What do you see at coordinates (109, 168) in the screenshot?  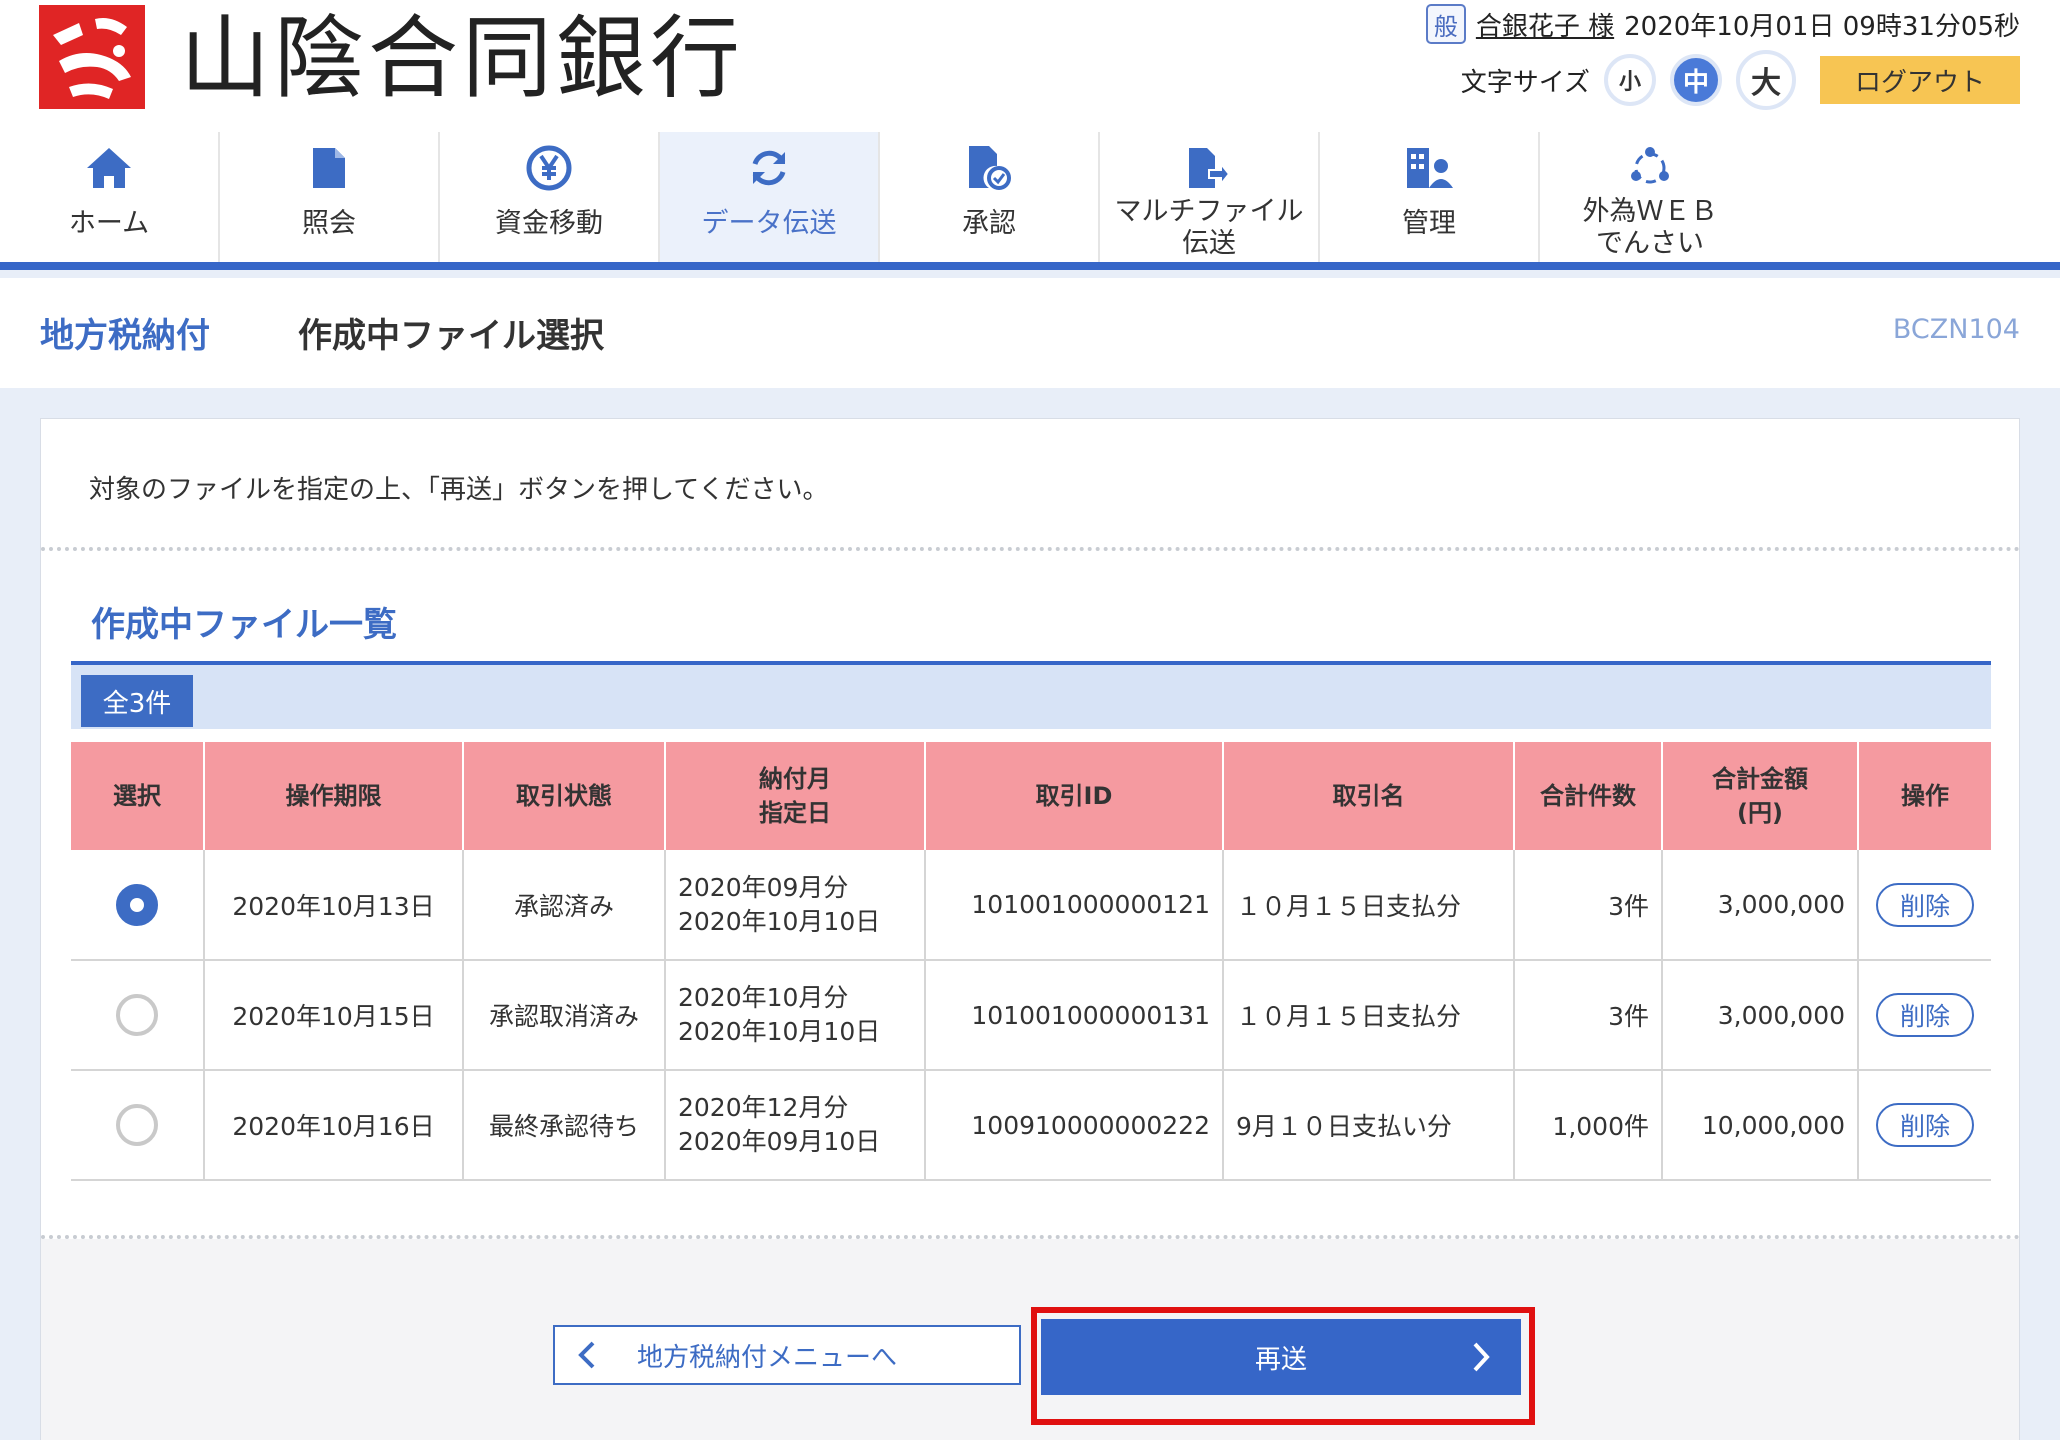 I see `home-icon` at bounding box center [109, 168].